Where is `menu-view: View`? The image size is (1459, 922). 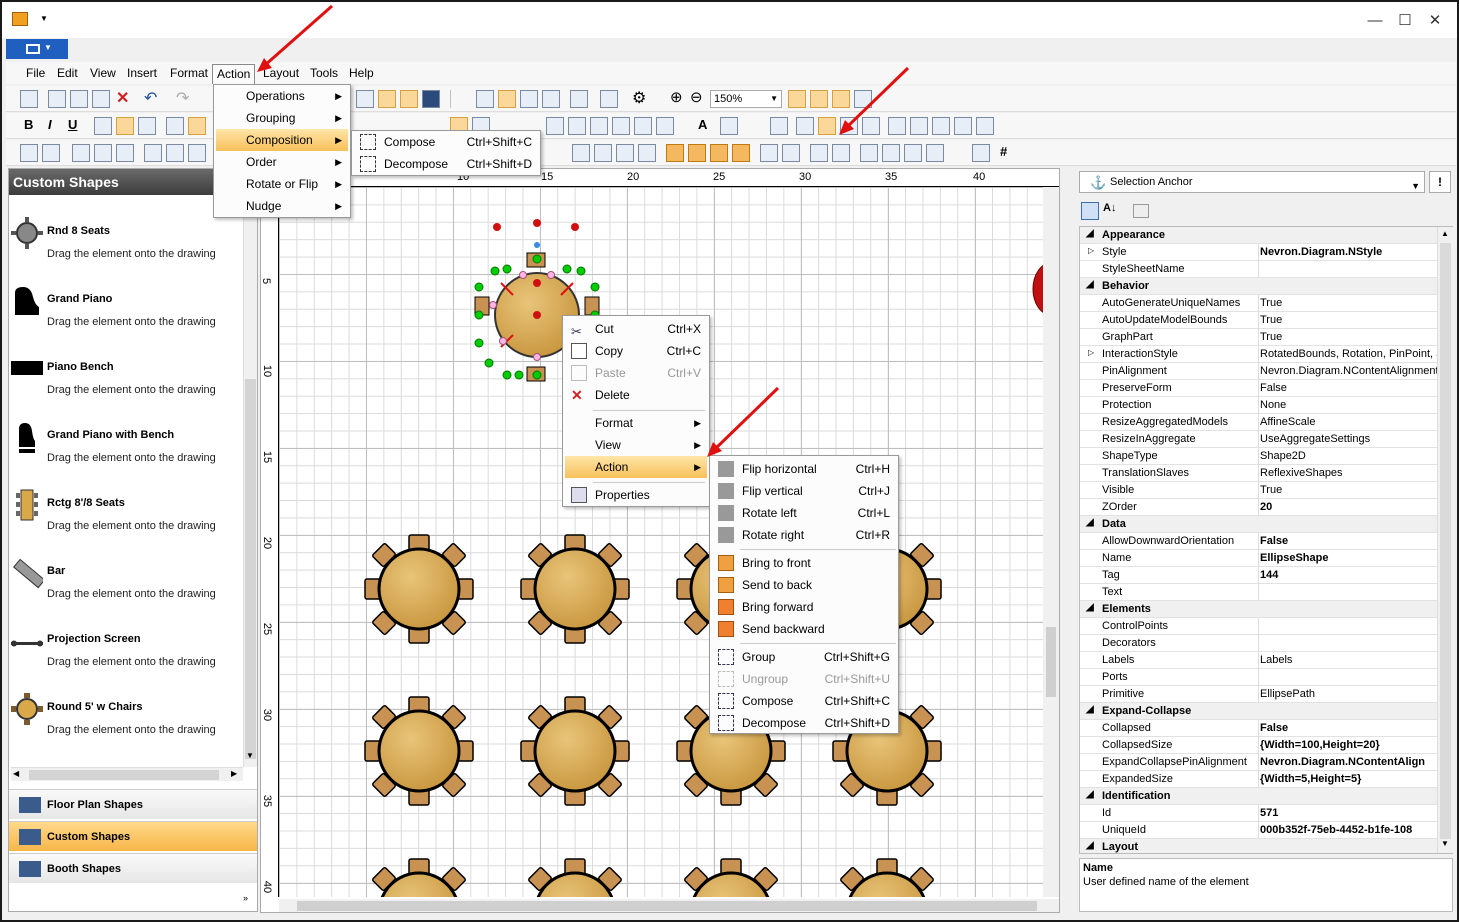
menu-view: View is located at coordinates (103, 74).